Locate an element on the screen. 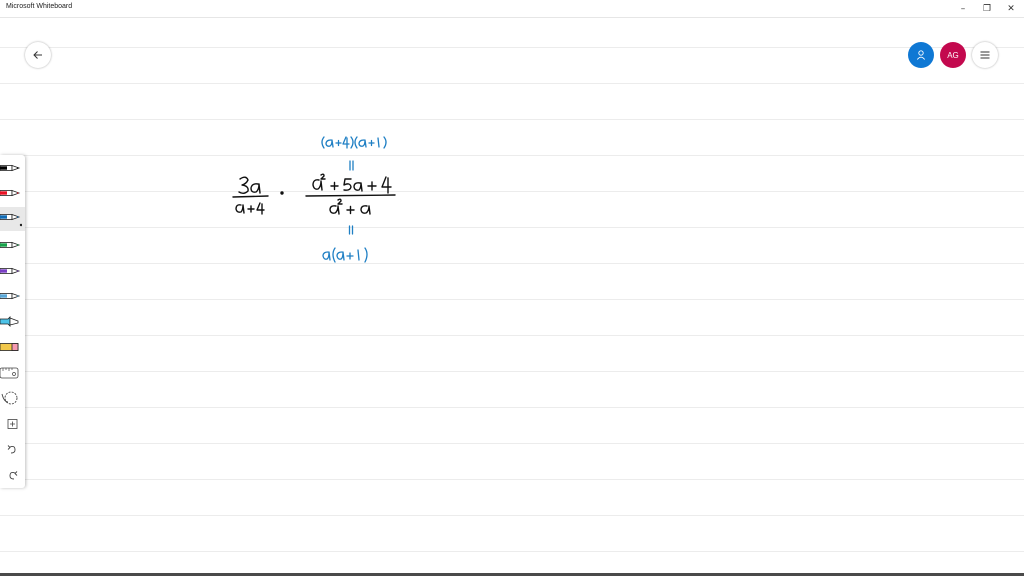  ink-strokes is located at coordinates (314, 199).